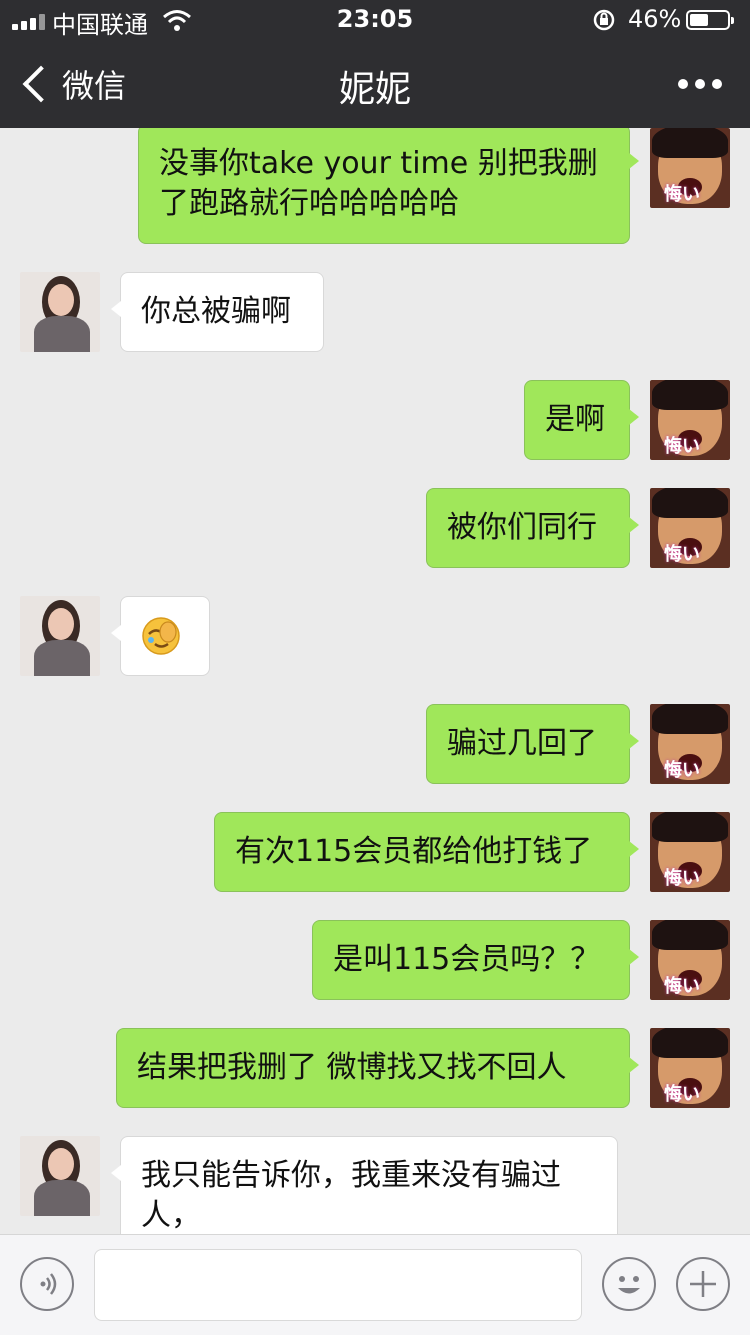 This screenshot has width=750, height=1335. Describe the element at coordinates (532, 744) in the screenshot. I see `message-bubble: 骗过几回了` at that location.